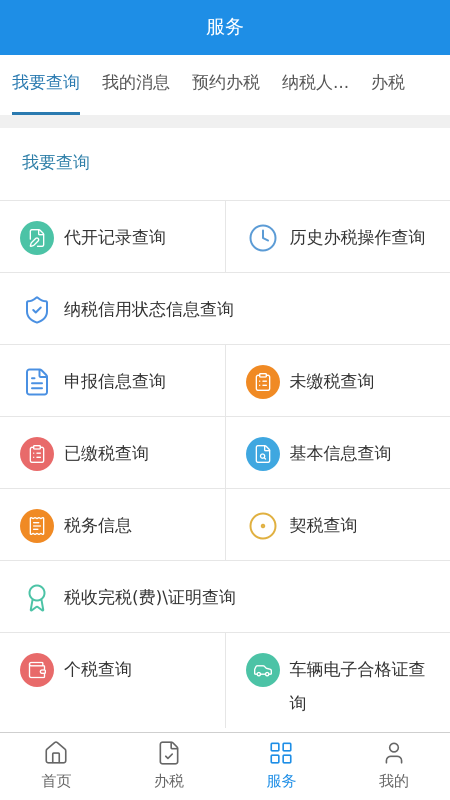  I want to click on service-item: 税务信息, so click(112, 524).